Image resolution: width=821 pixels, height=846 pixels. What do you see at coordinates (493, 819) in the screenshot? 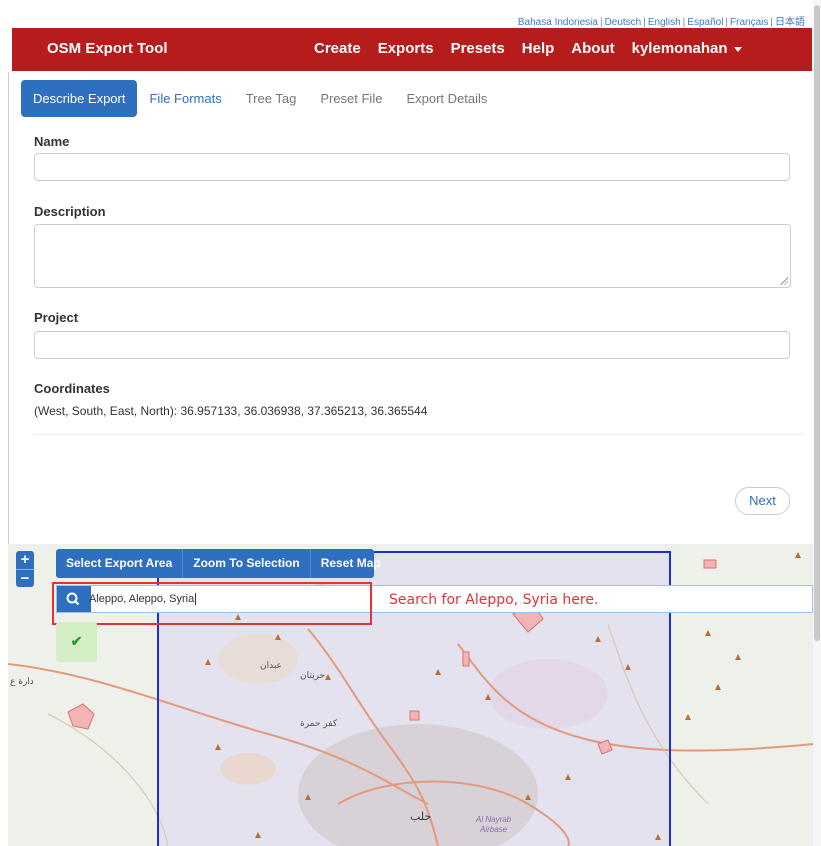
I see `map-label-airbase1: Al Nayrab` at bounding box center [493, 819].